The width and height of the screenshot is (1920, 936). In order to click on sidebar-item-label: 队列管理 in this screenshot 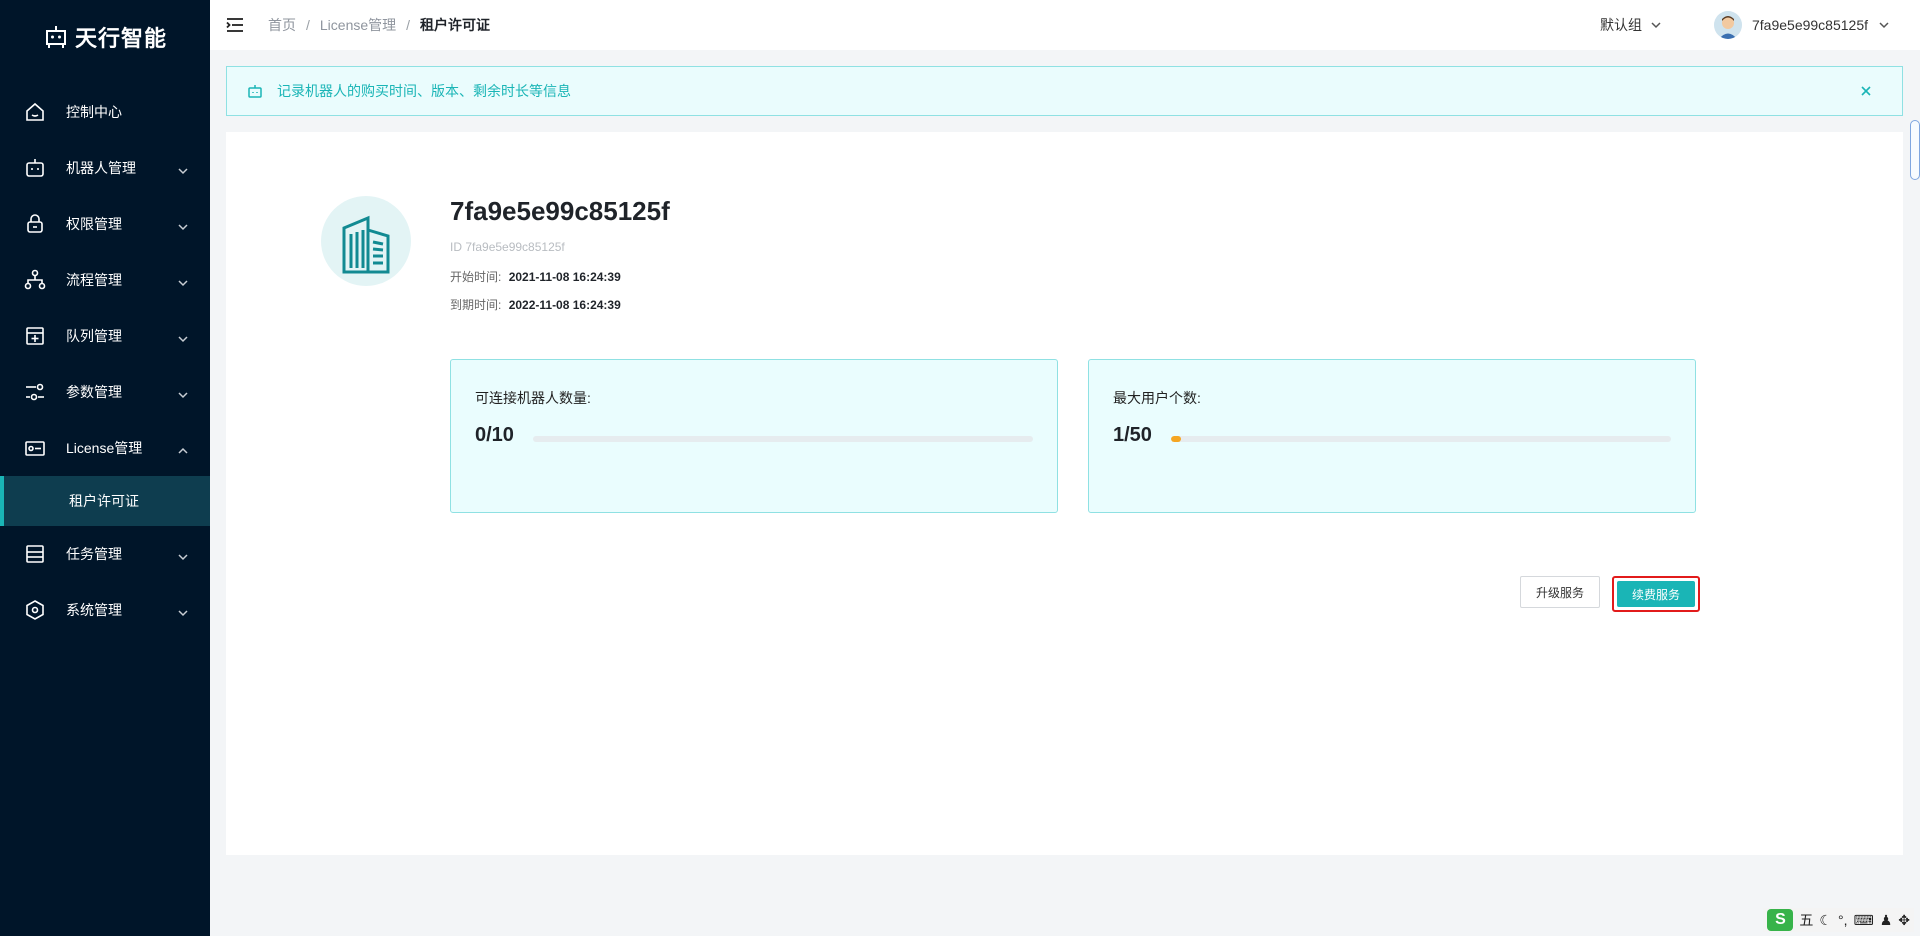, I will do `click(94, 336)`.